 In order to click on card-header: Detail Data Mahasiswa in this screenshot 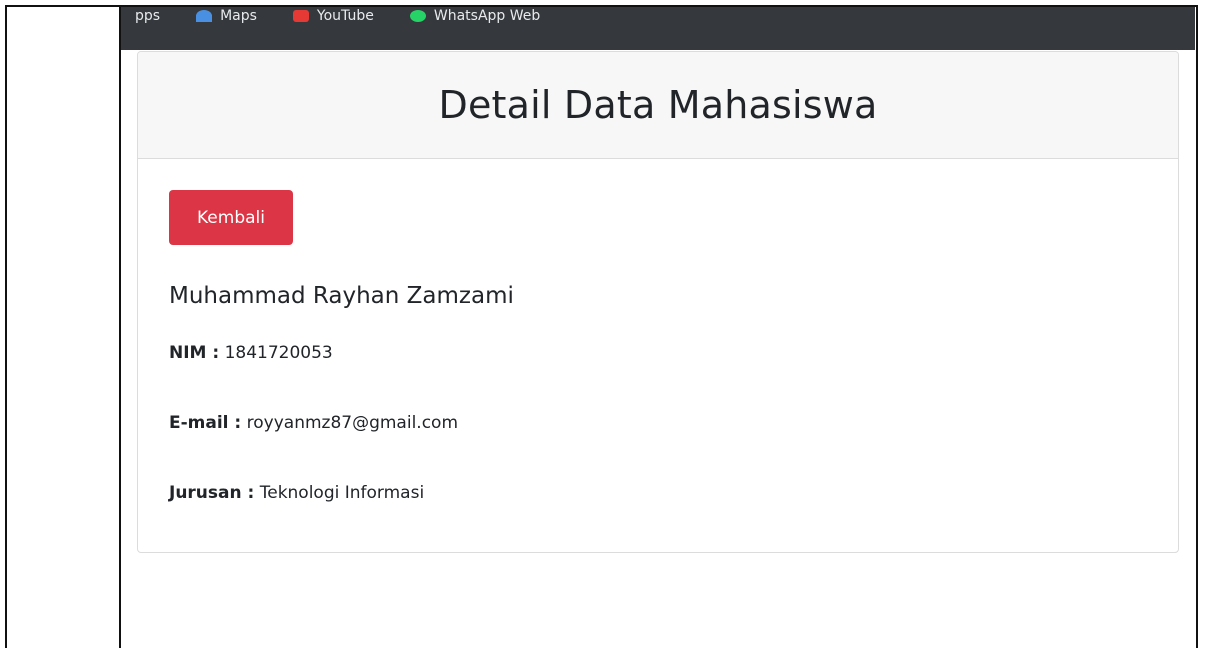, I will do `click(658, 105)`.